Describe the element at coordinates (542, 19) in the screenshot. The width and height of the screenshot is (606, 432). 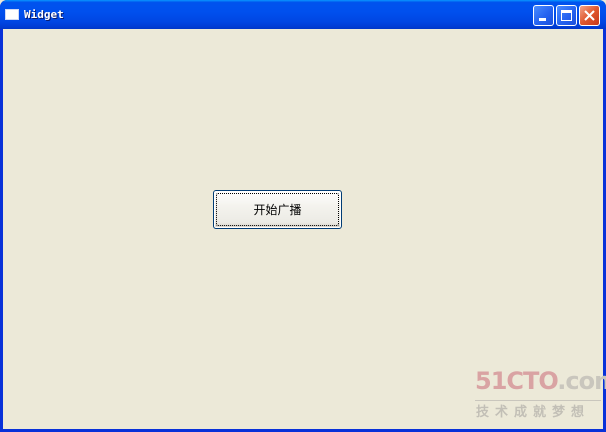
I see `minimize-icon` at that location.